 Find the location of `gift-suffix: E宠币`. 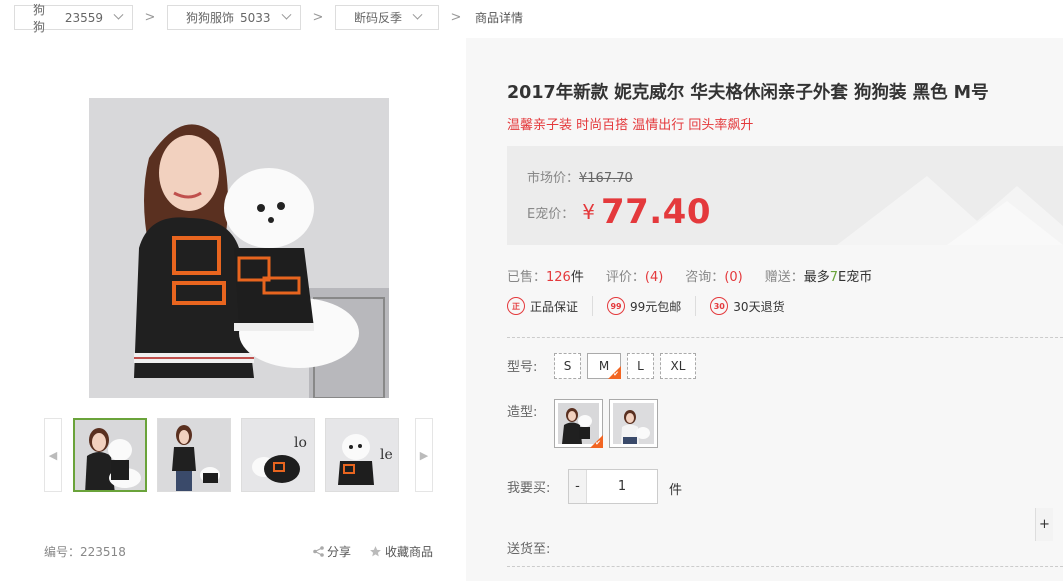

gift-suffix: E宠币 is located at coordinates (855, 277).